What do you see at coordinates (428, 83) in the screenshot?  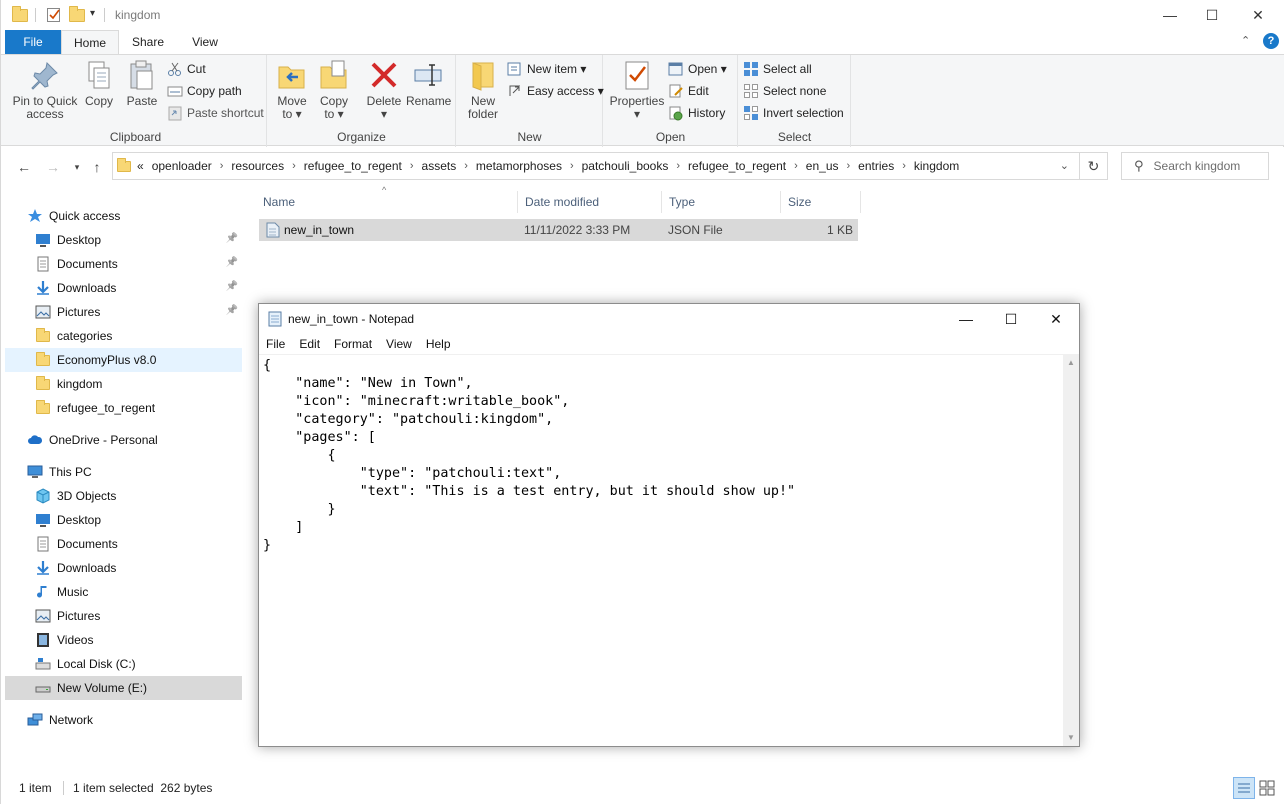 I see `rename-button: Rename` at bounding box center [428, 83].